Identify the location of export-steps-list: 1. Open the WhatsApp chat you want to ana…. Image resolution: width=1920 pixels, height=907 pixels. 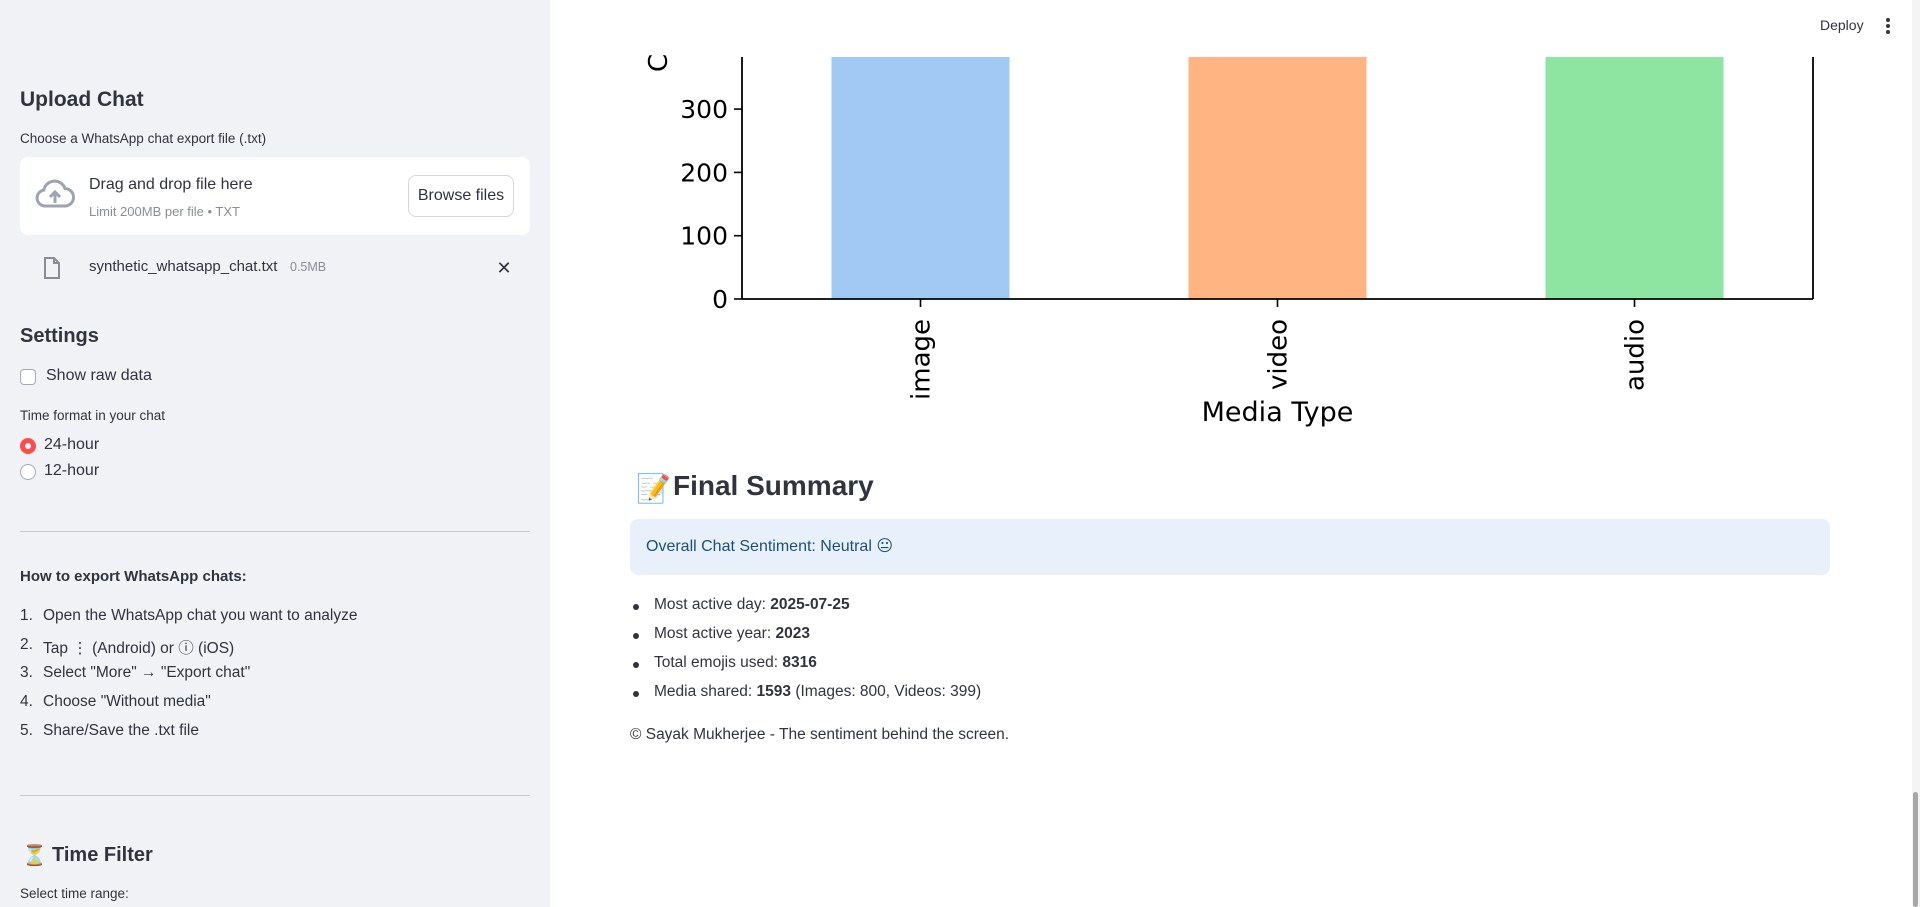
(275, 678).